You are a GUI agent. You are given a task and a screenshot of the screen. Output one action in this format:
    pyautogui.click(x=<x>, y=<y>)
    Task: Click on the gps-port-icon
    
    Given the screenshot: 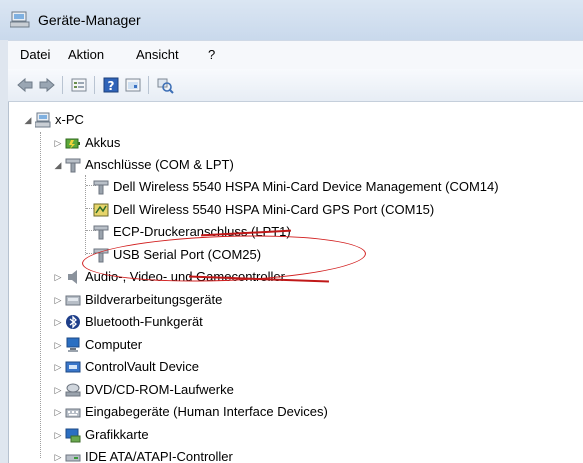 What is the action you would take?
    pyautogui.click(x=101, y=210)
    